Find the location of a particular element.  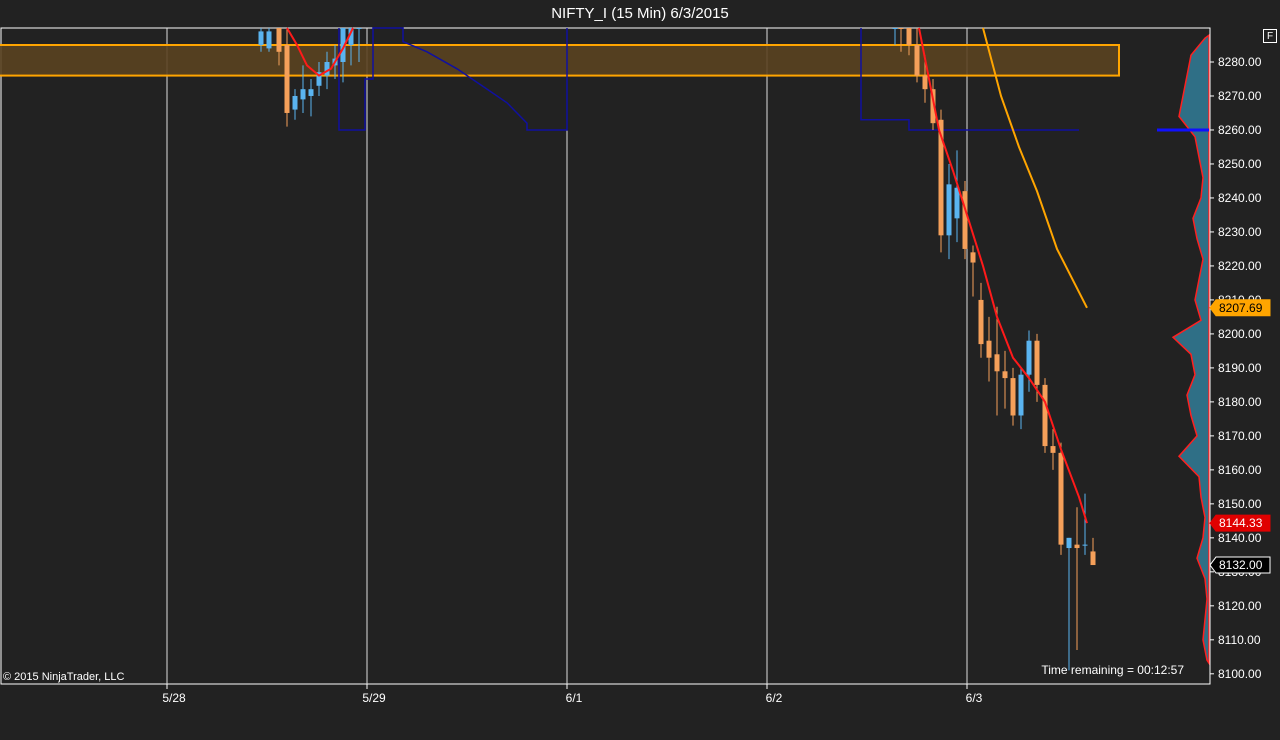

y-tick-label: 8230.00 is located at coordinates (1240, 232).